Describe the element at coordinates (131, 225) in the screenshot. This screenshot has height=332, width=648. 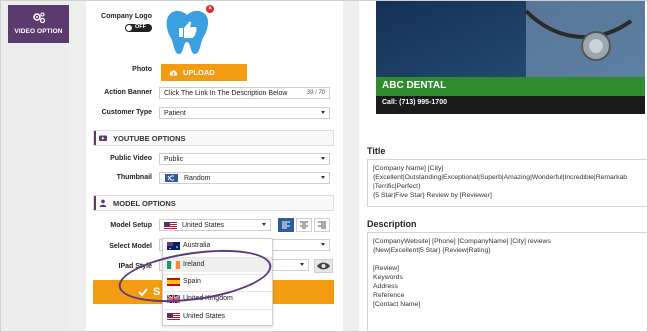
I see `model-setup-label: Model Setup` at that location.